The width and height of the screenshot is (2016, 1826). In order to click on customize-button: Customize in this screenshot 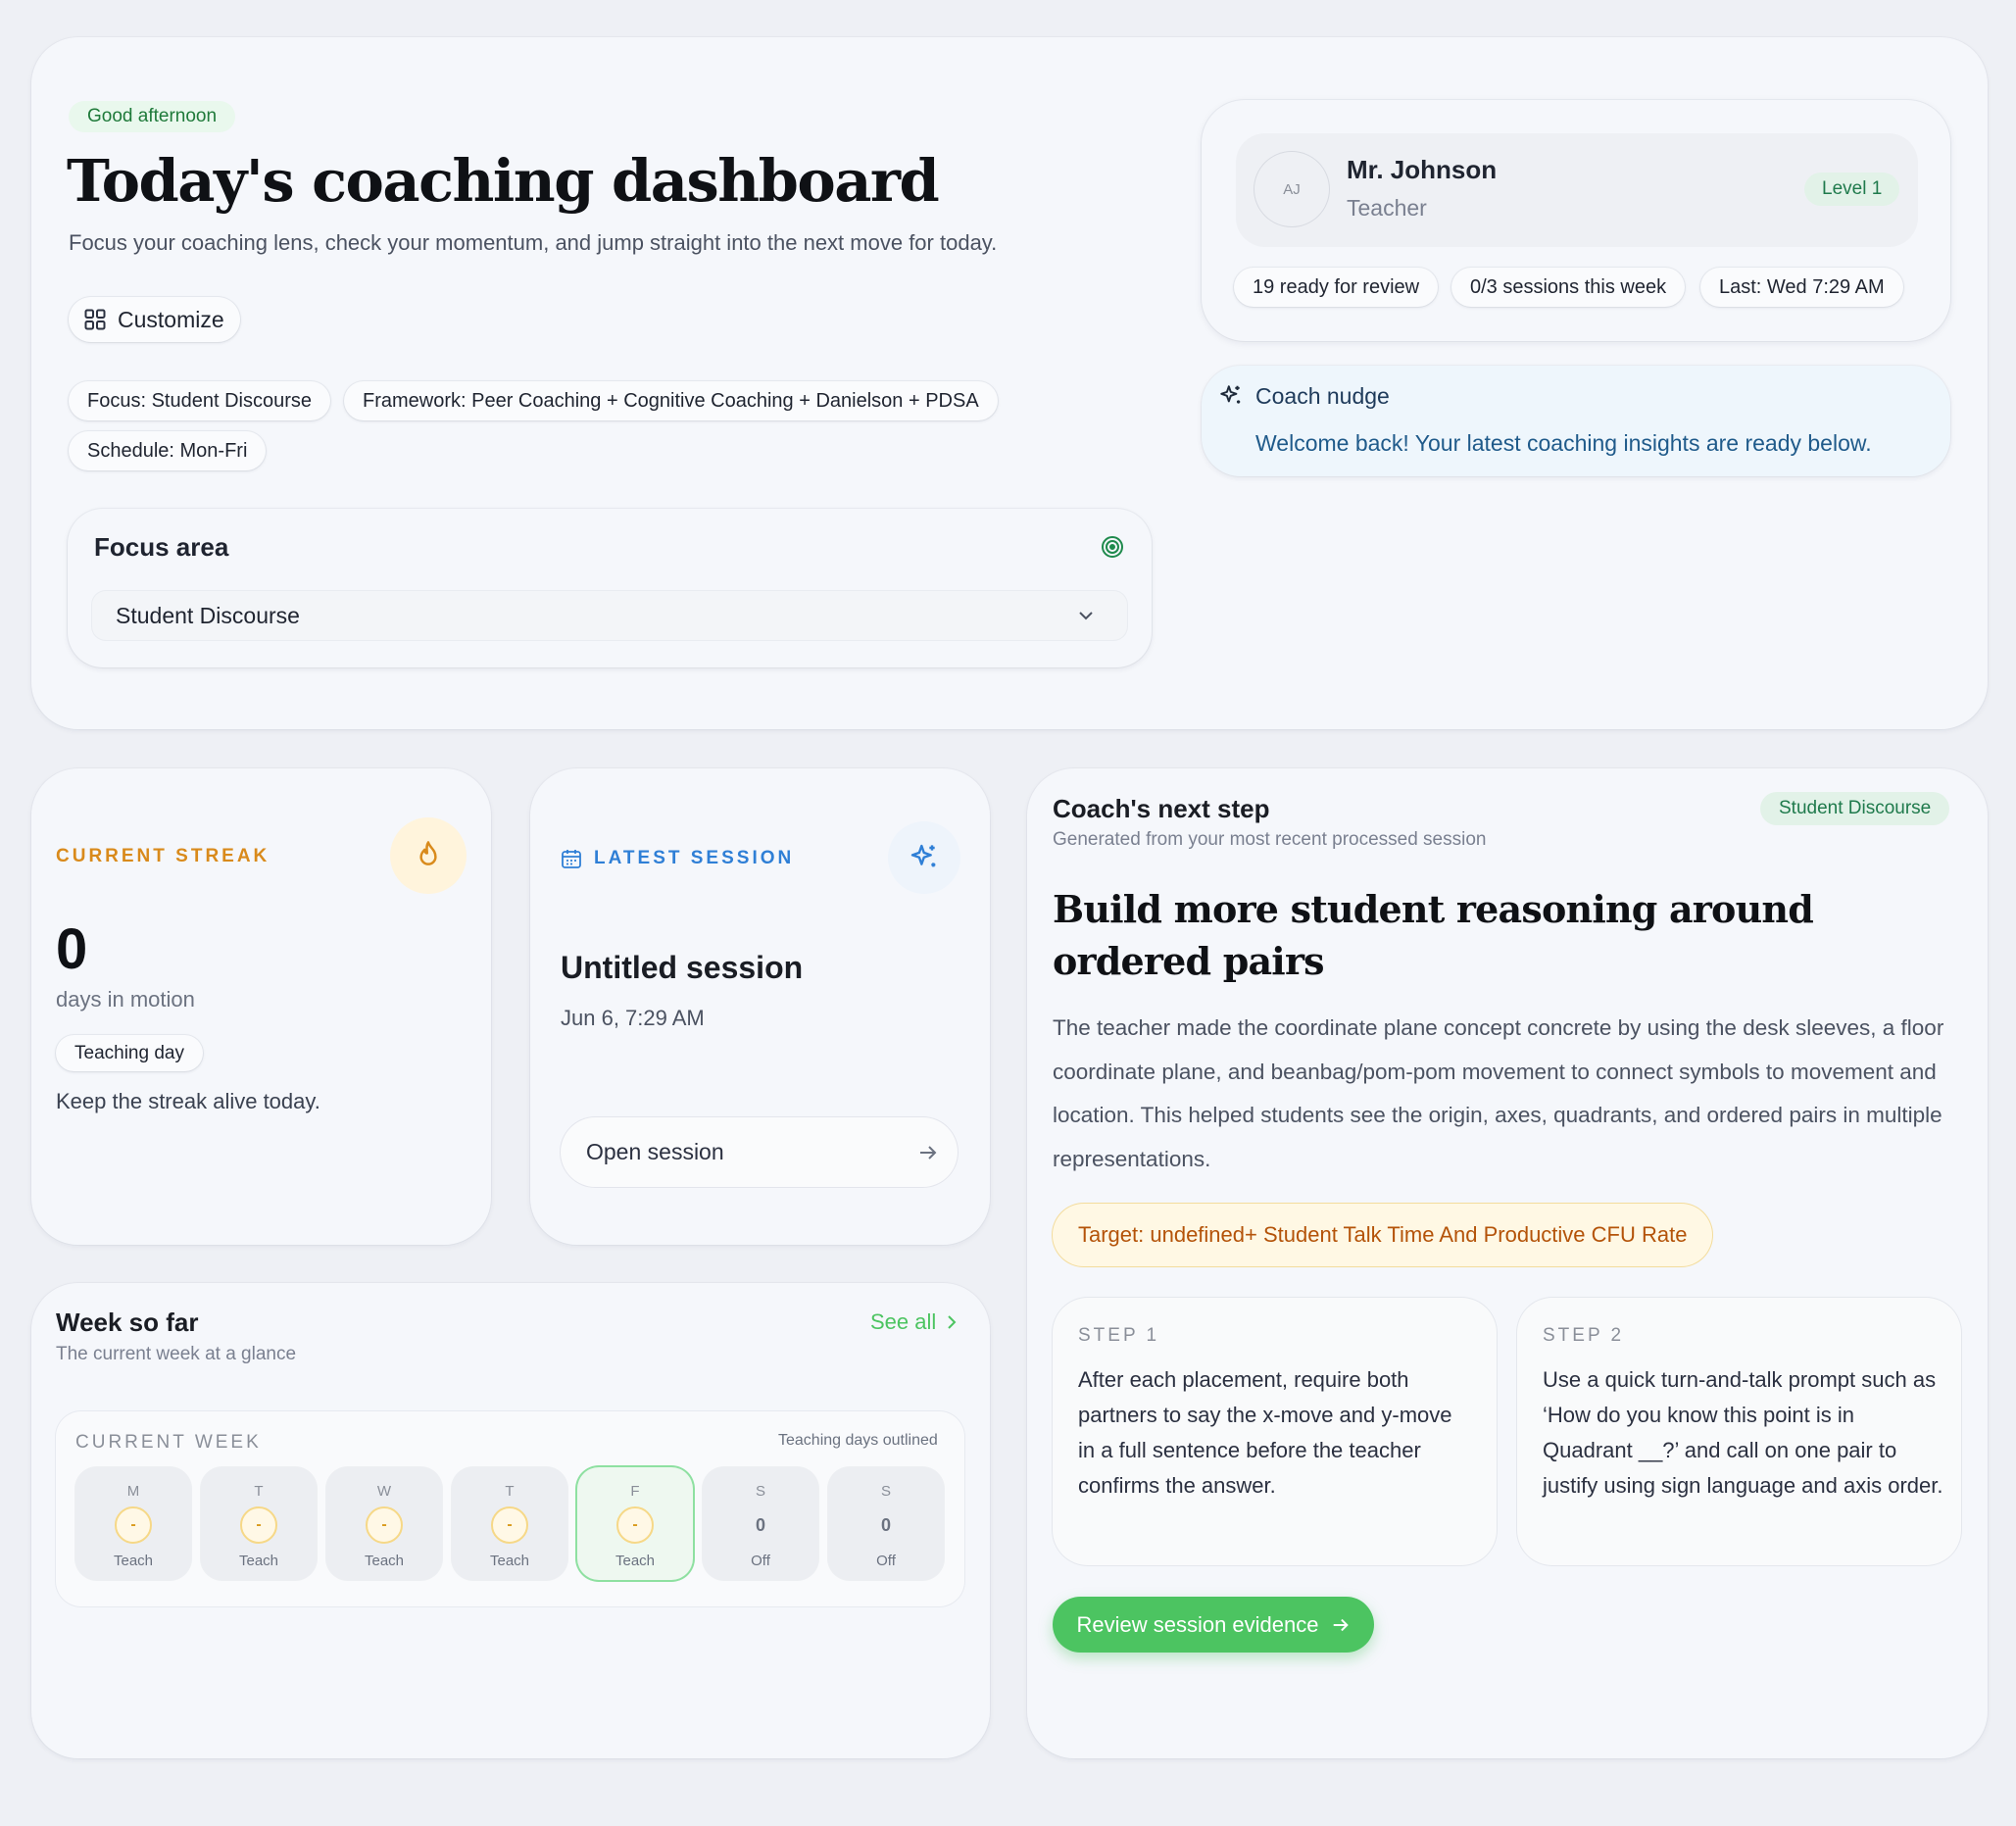, I will do `click(154, 320)`.